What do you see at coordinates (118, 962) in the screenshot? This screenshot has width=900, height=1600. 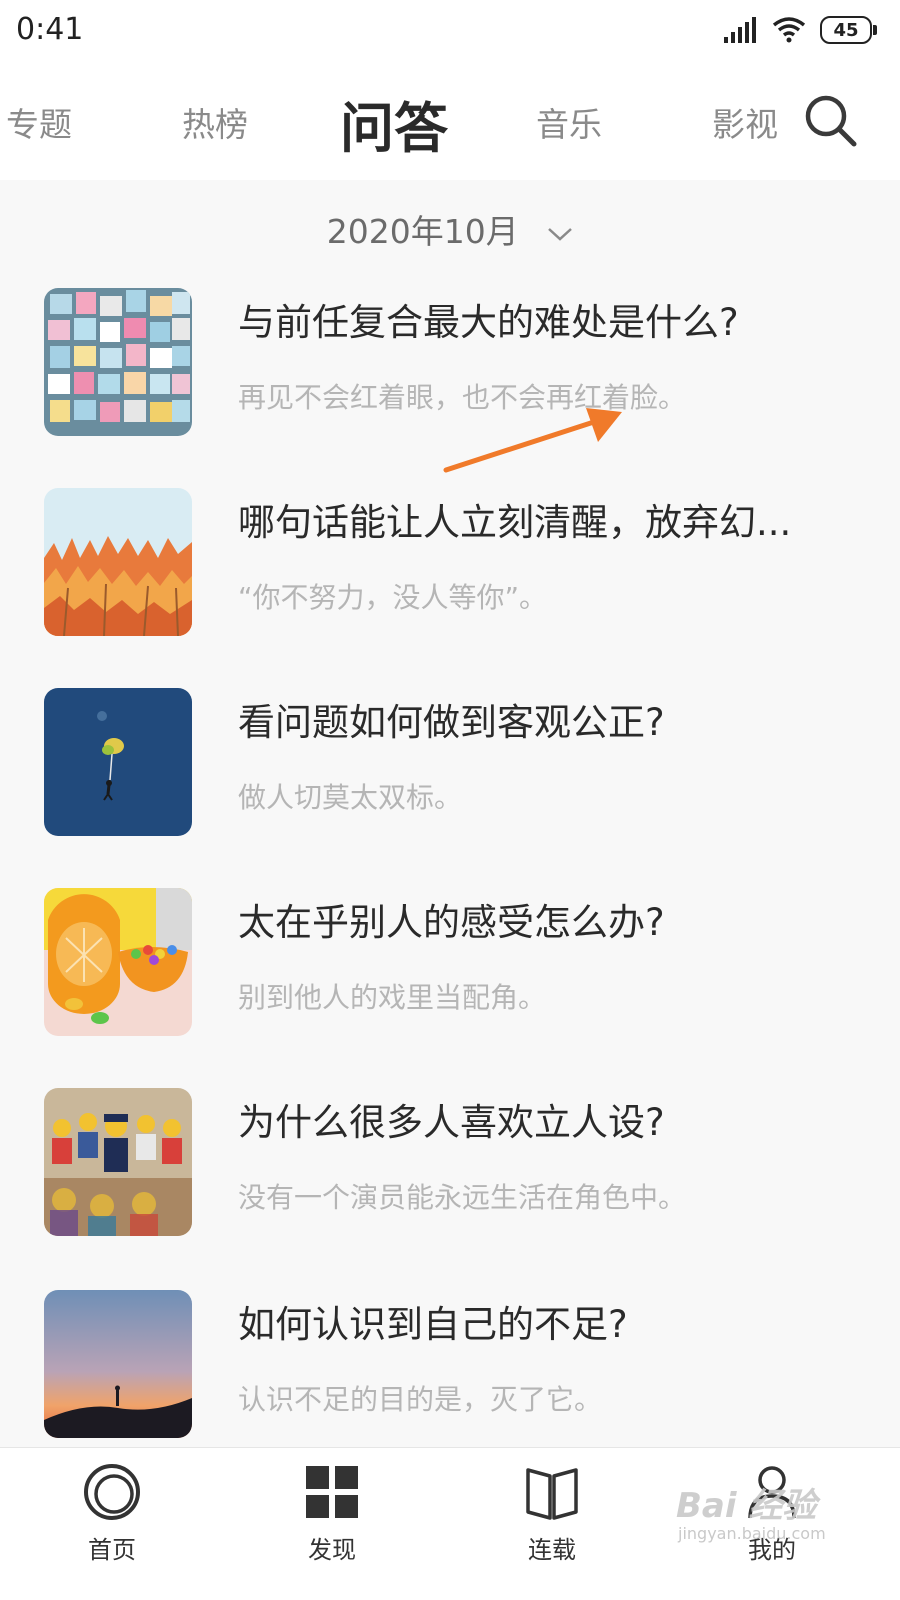 I see `thumbnail-orange-candy` at bounding box center [118, 962].